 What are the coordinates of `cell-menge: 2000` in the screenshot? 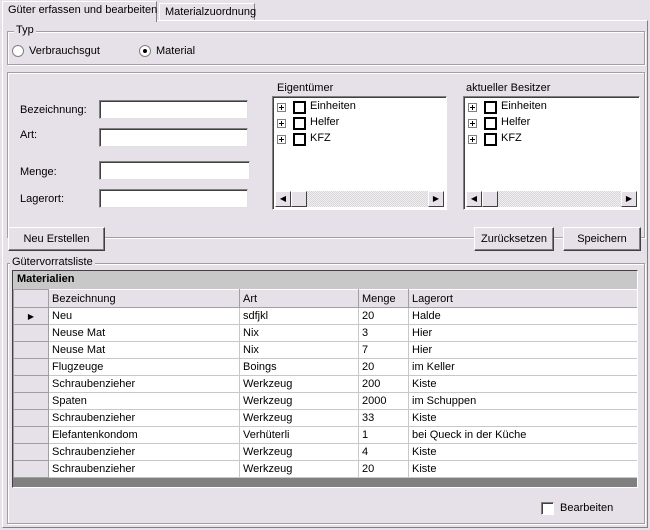 It's located at (383, 401).